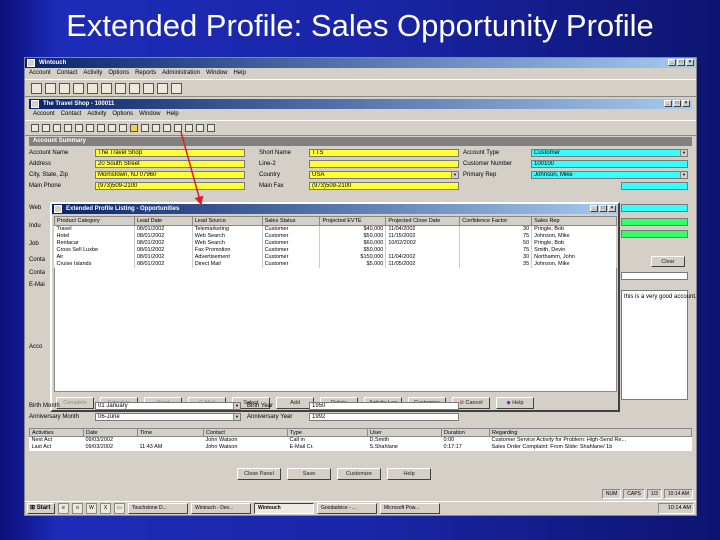  What do you see at coordinates (181, 73) in the screenshot?
I see `menu-administration: Administration` at bounding box center [181, 73].